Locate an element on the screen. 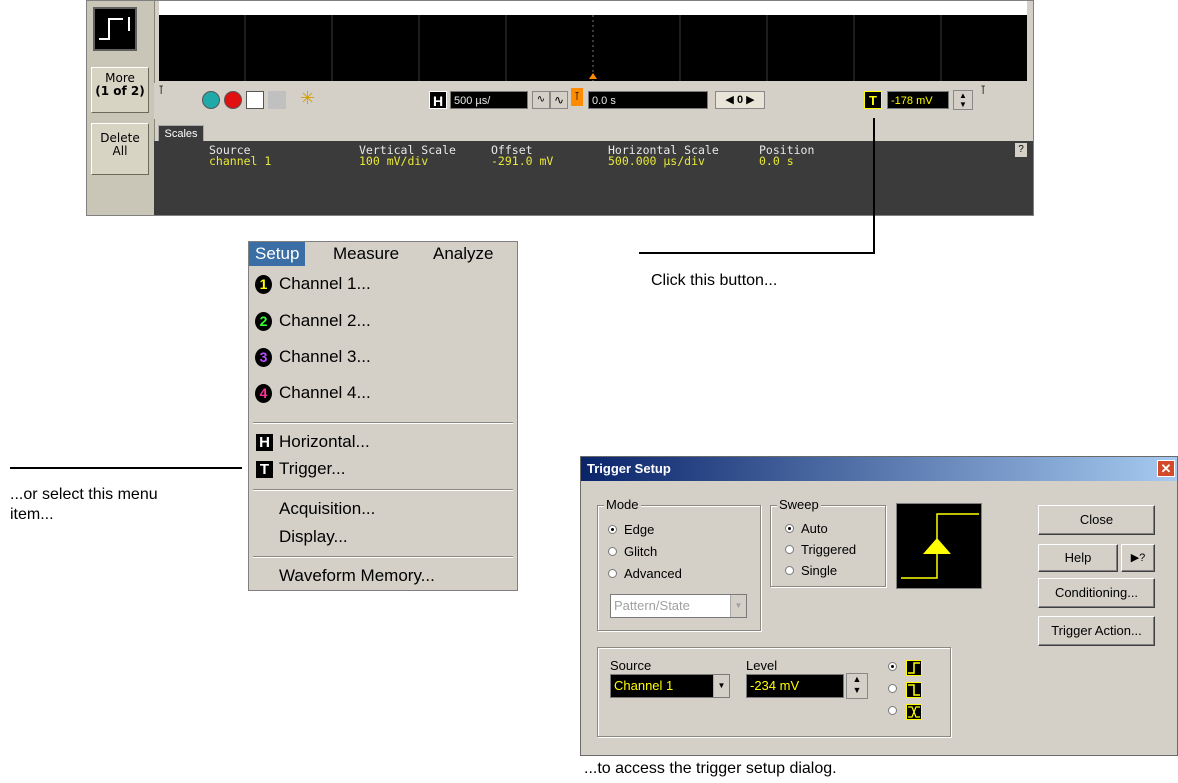 This screenshot has height=783, width=1178. either-edge-radio is located at coordinates (908, 712).